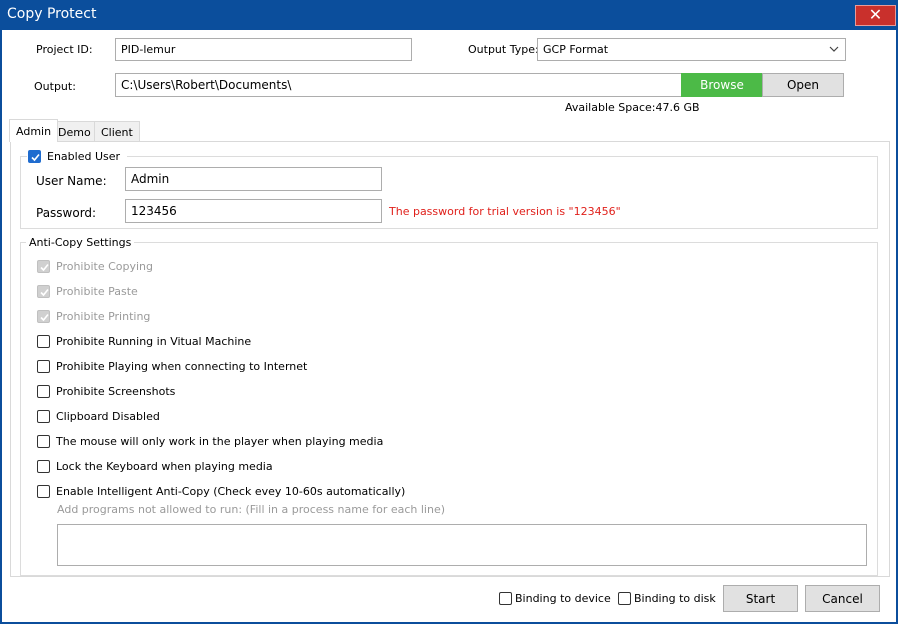 This screenshot has width=898, height=624. What do you see at coordinates (105, 266) in the screenshot?
I see `anticopy-option-label: Prohibite Copying` at bounding box center [105, 266].